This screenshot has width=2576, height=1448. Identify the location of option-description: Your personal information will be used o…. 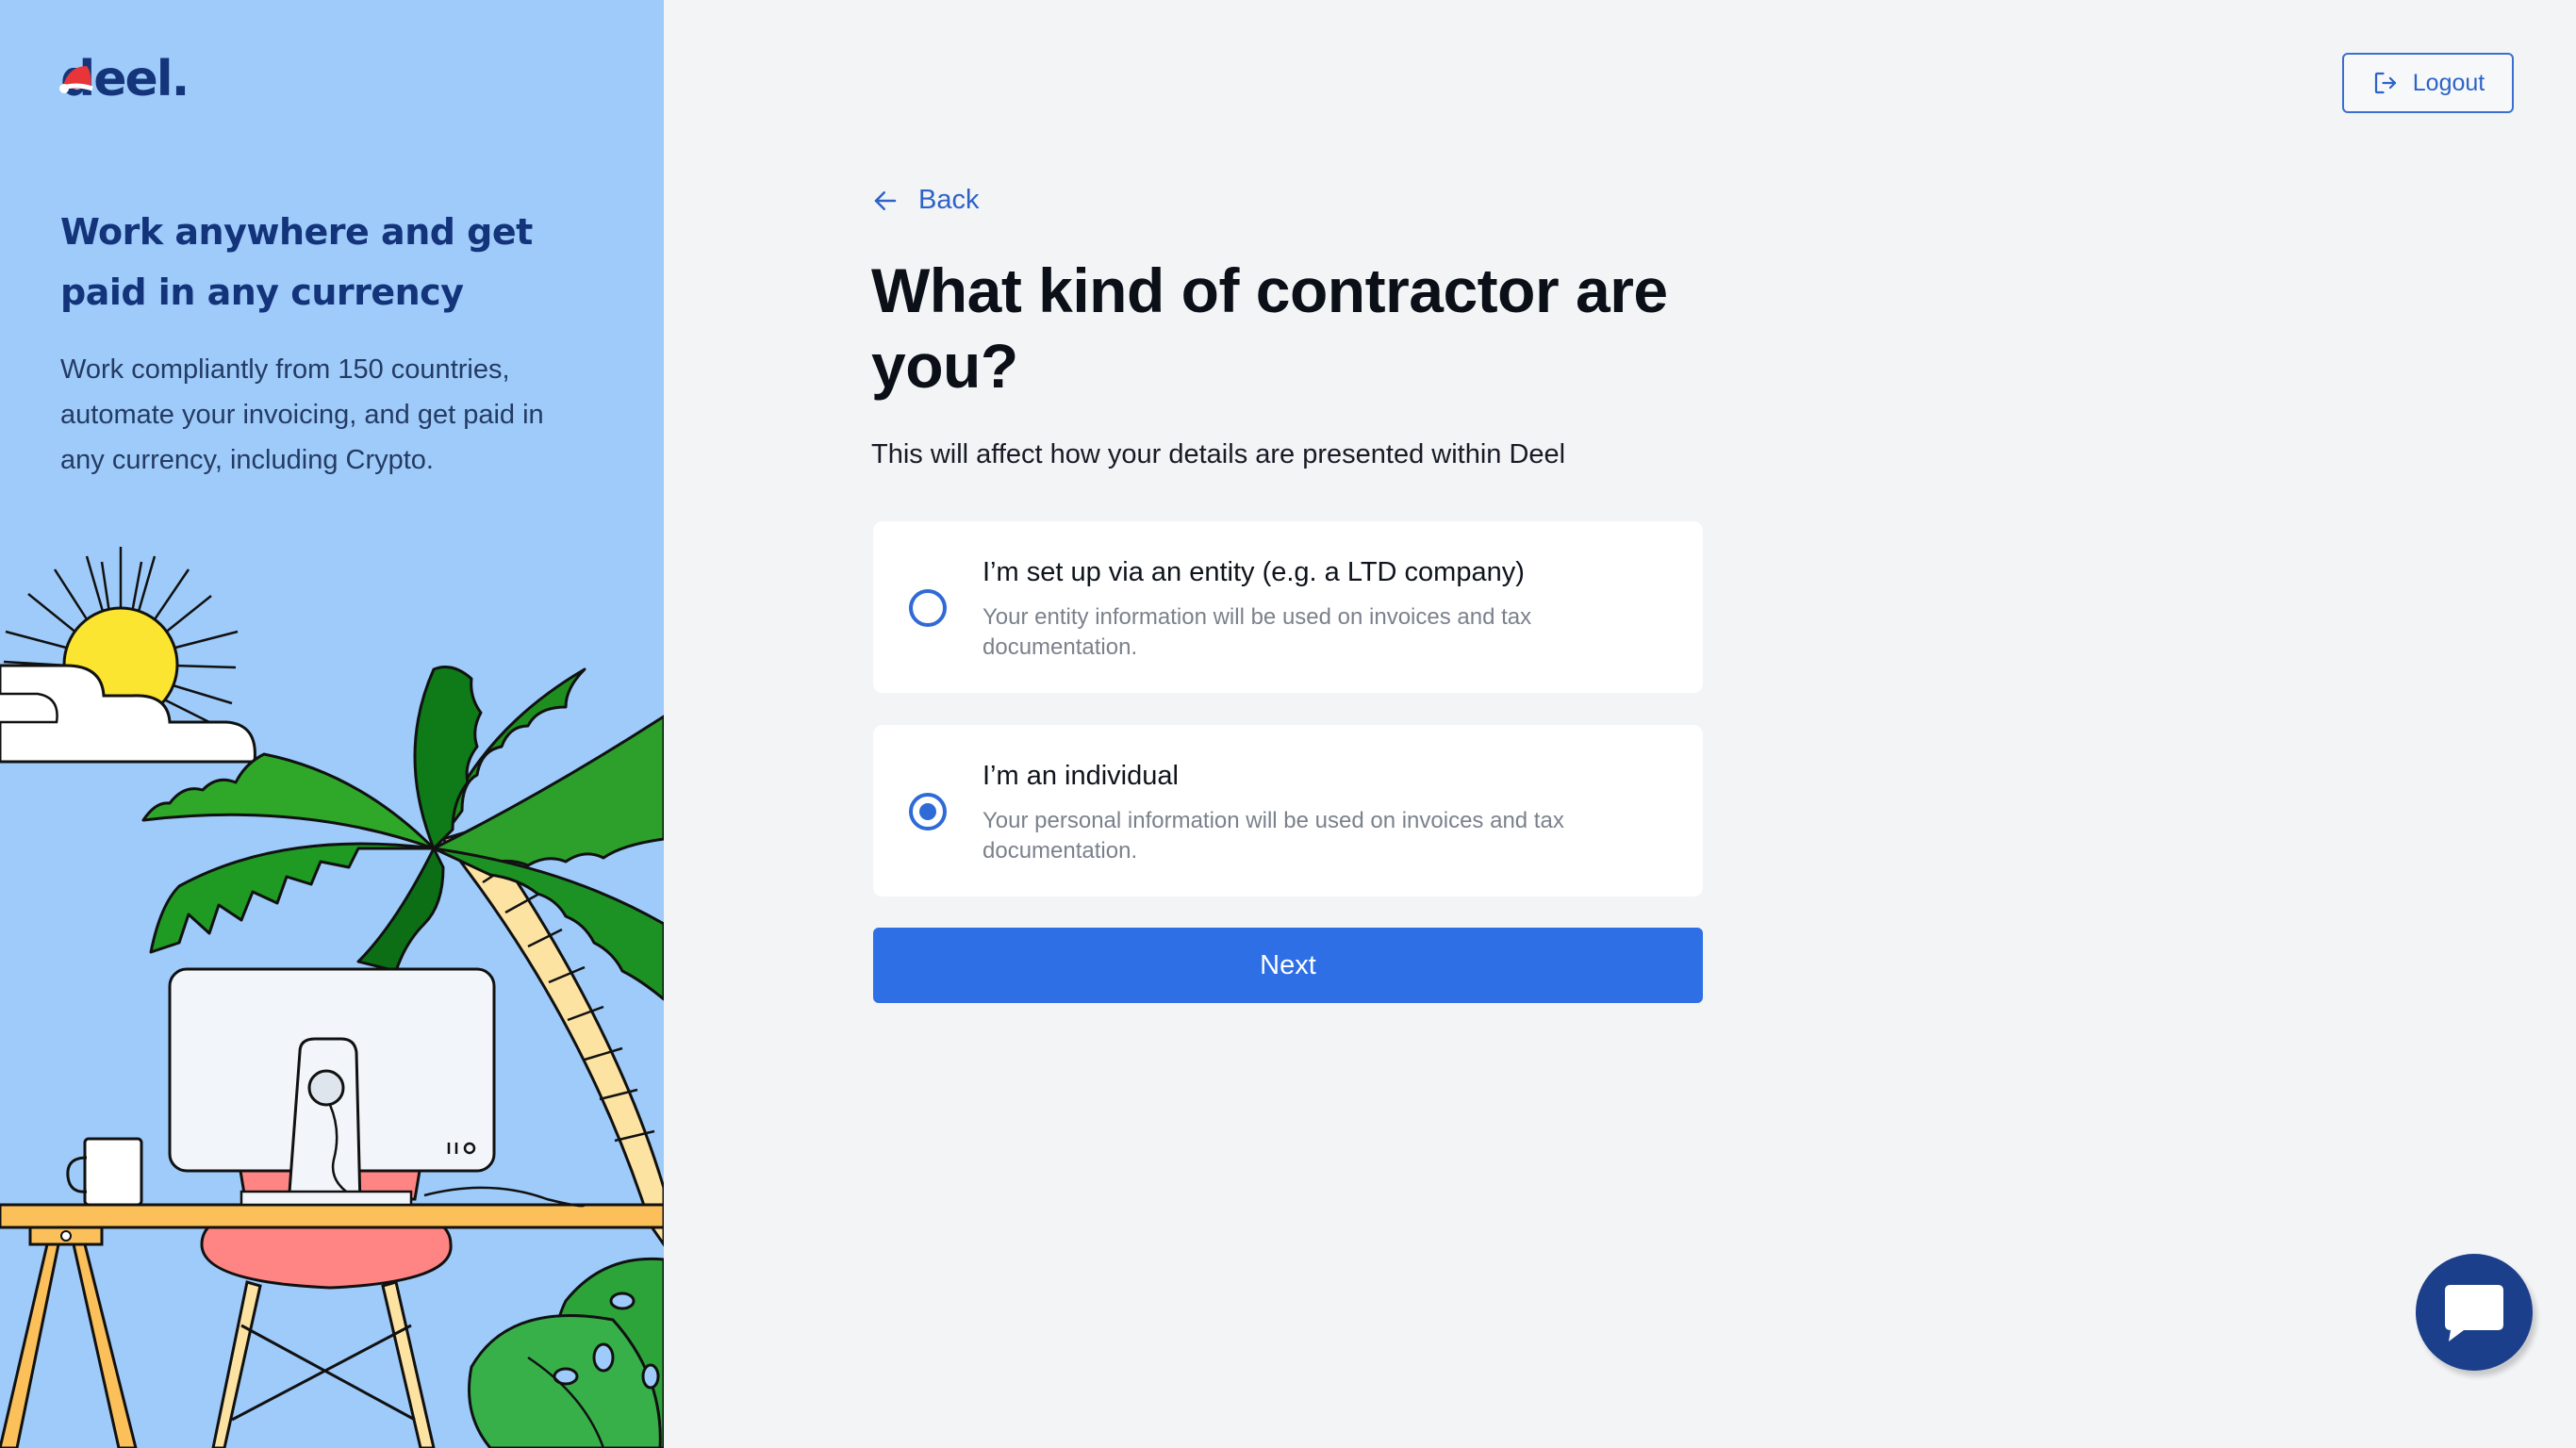
(1273, 836).